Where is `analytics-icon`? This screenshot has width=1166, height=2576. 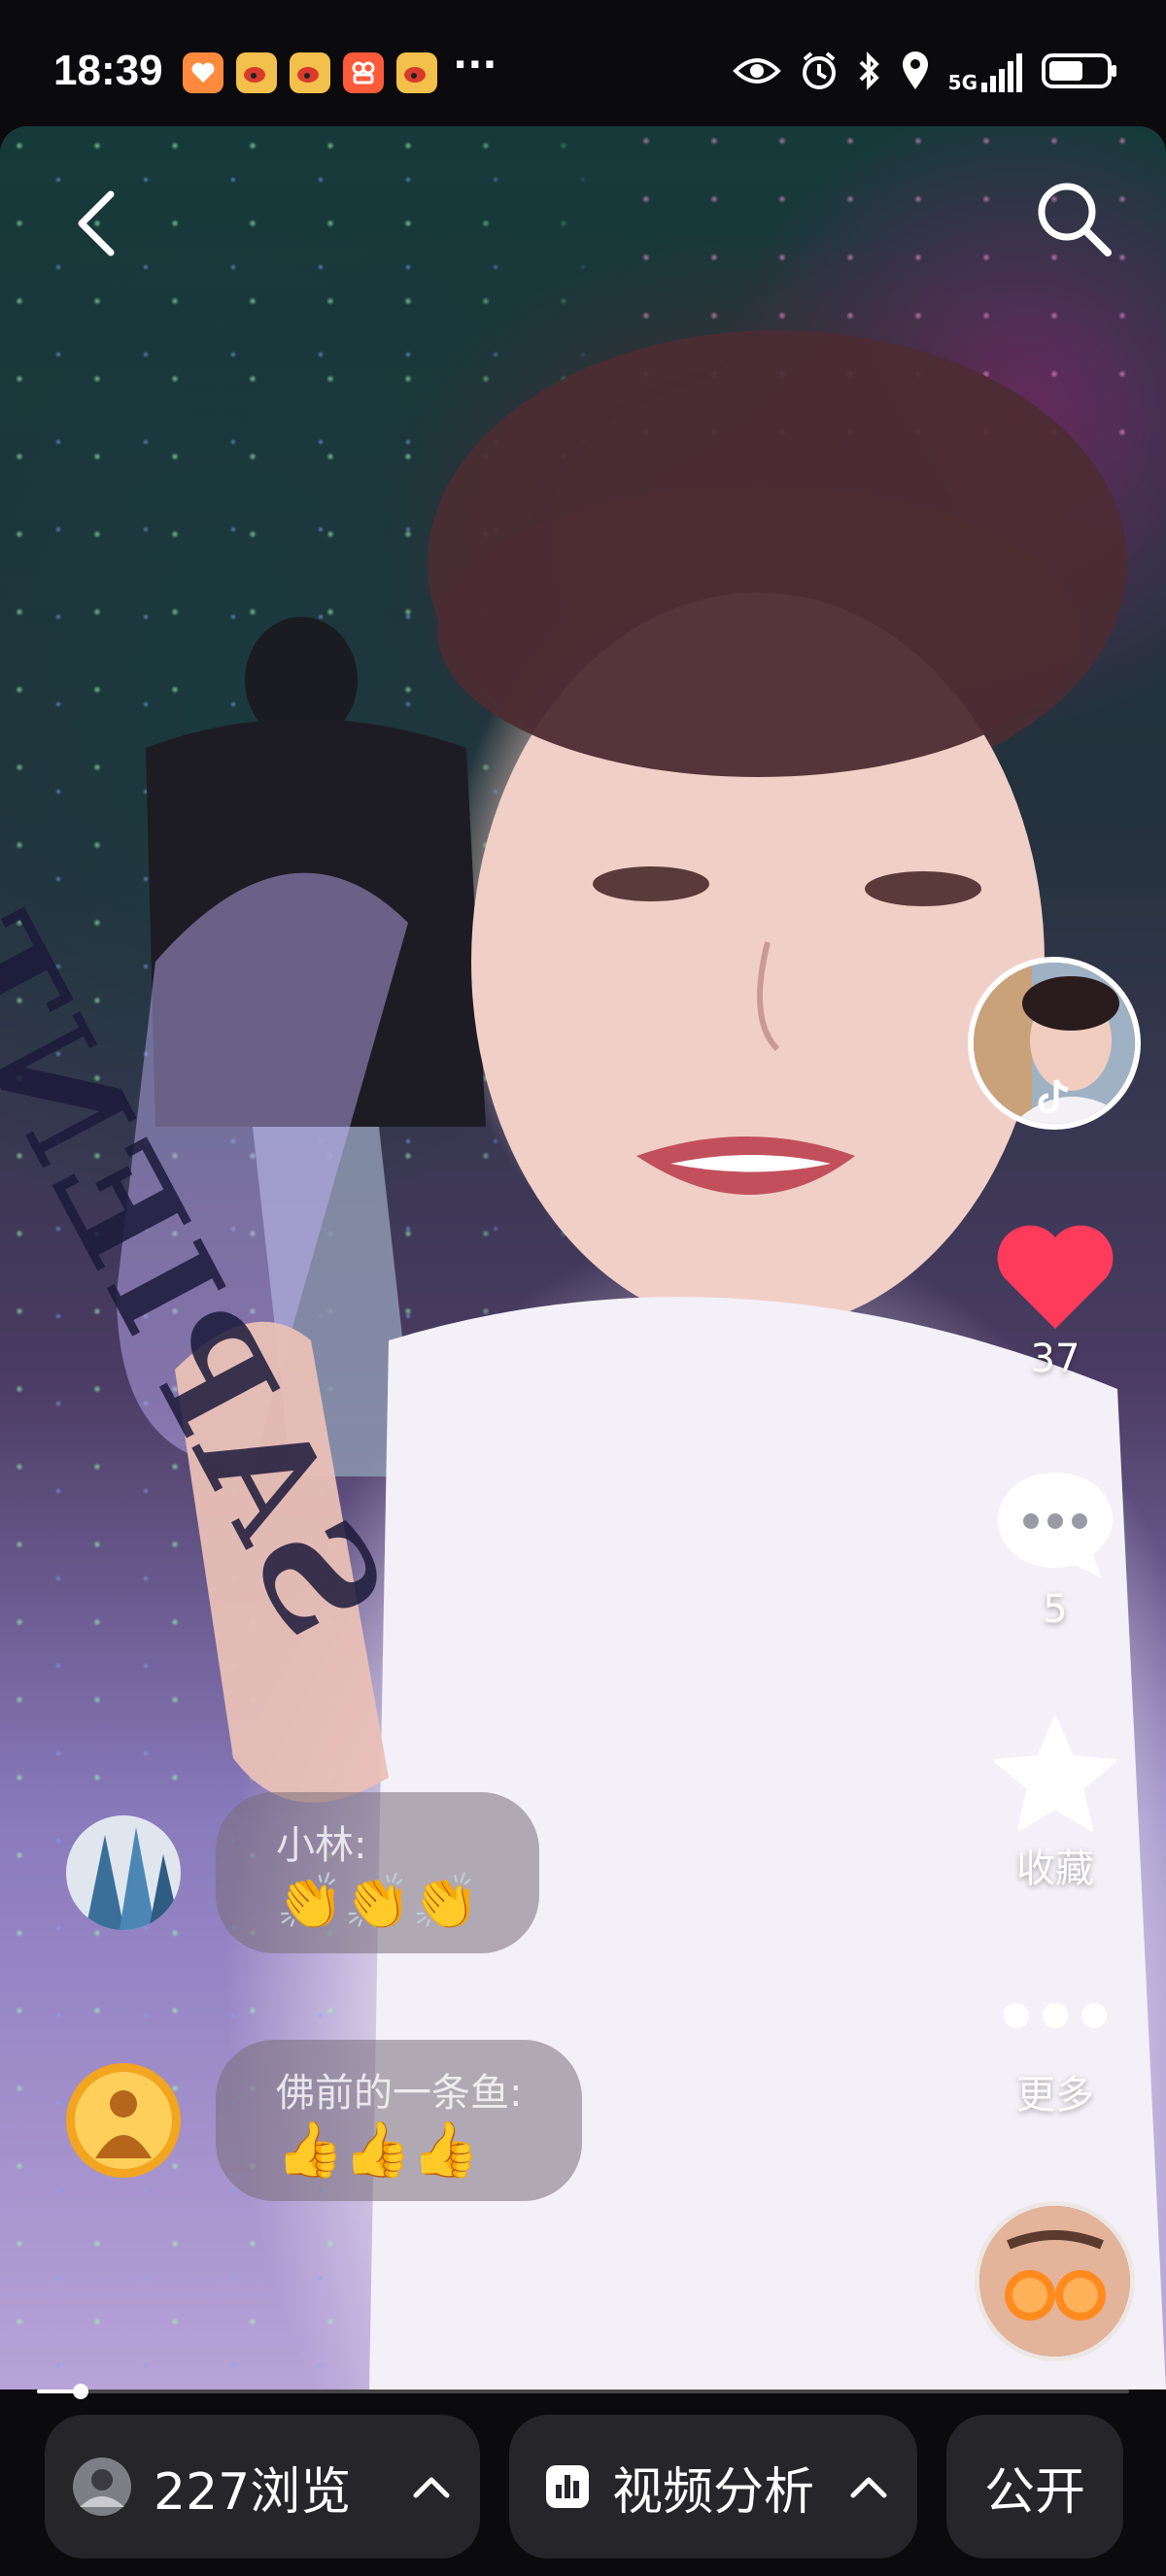
analytics-icon is located at coordinates (567, 2486).